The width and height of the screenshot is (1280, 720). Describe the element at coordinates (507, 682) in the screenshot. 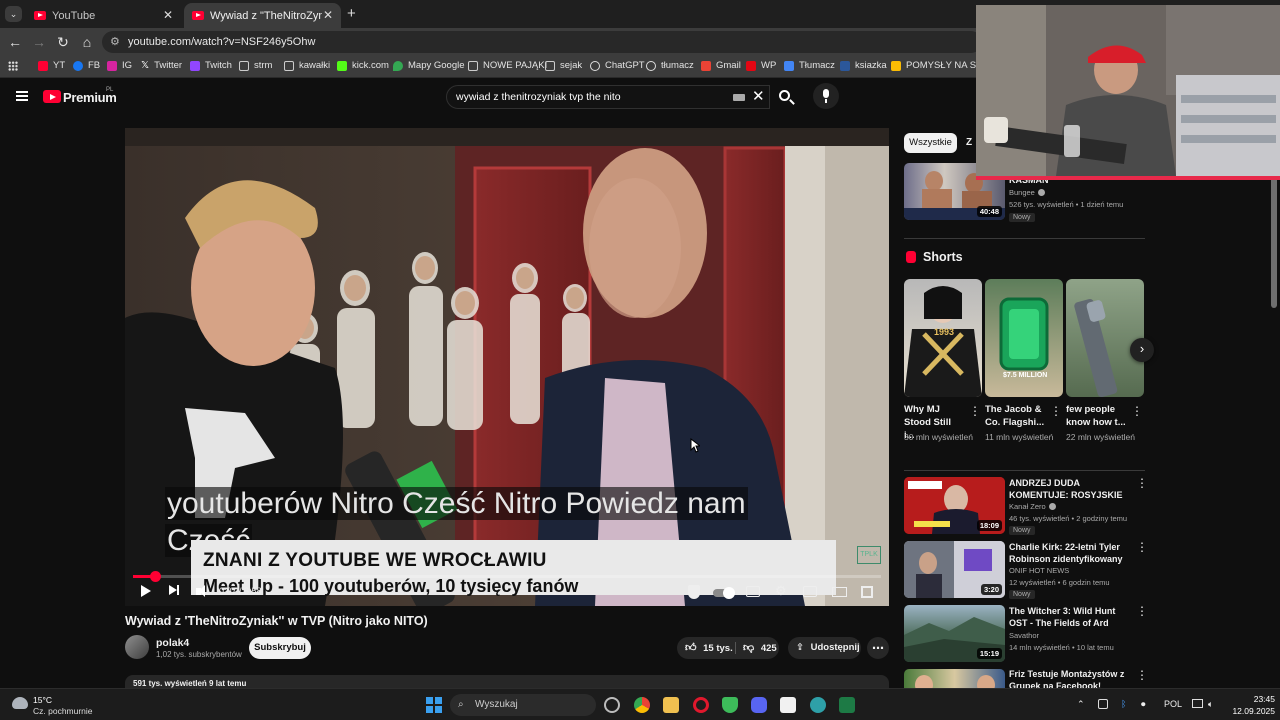

I see `description-box: 591 tys. wyświetleń 9 lat temu` at that location.